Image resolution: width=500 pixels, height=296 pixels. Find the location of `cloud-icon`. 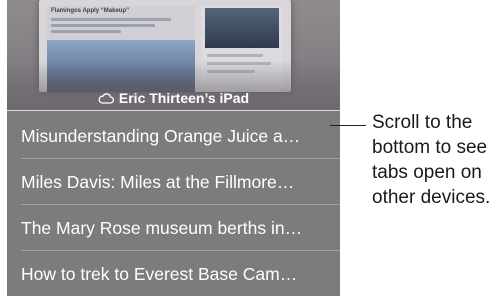

cloud-icon is located at coordinates (106, 98).